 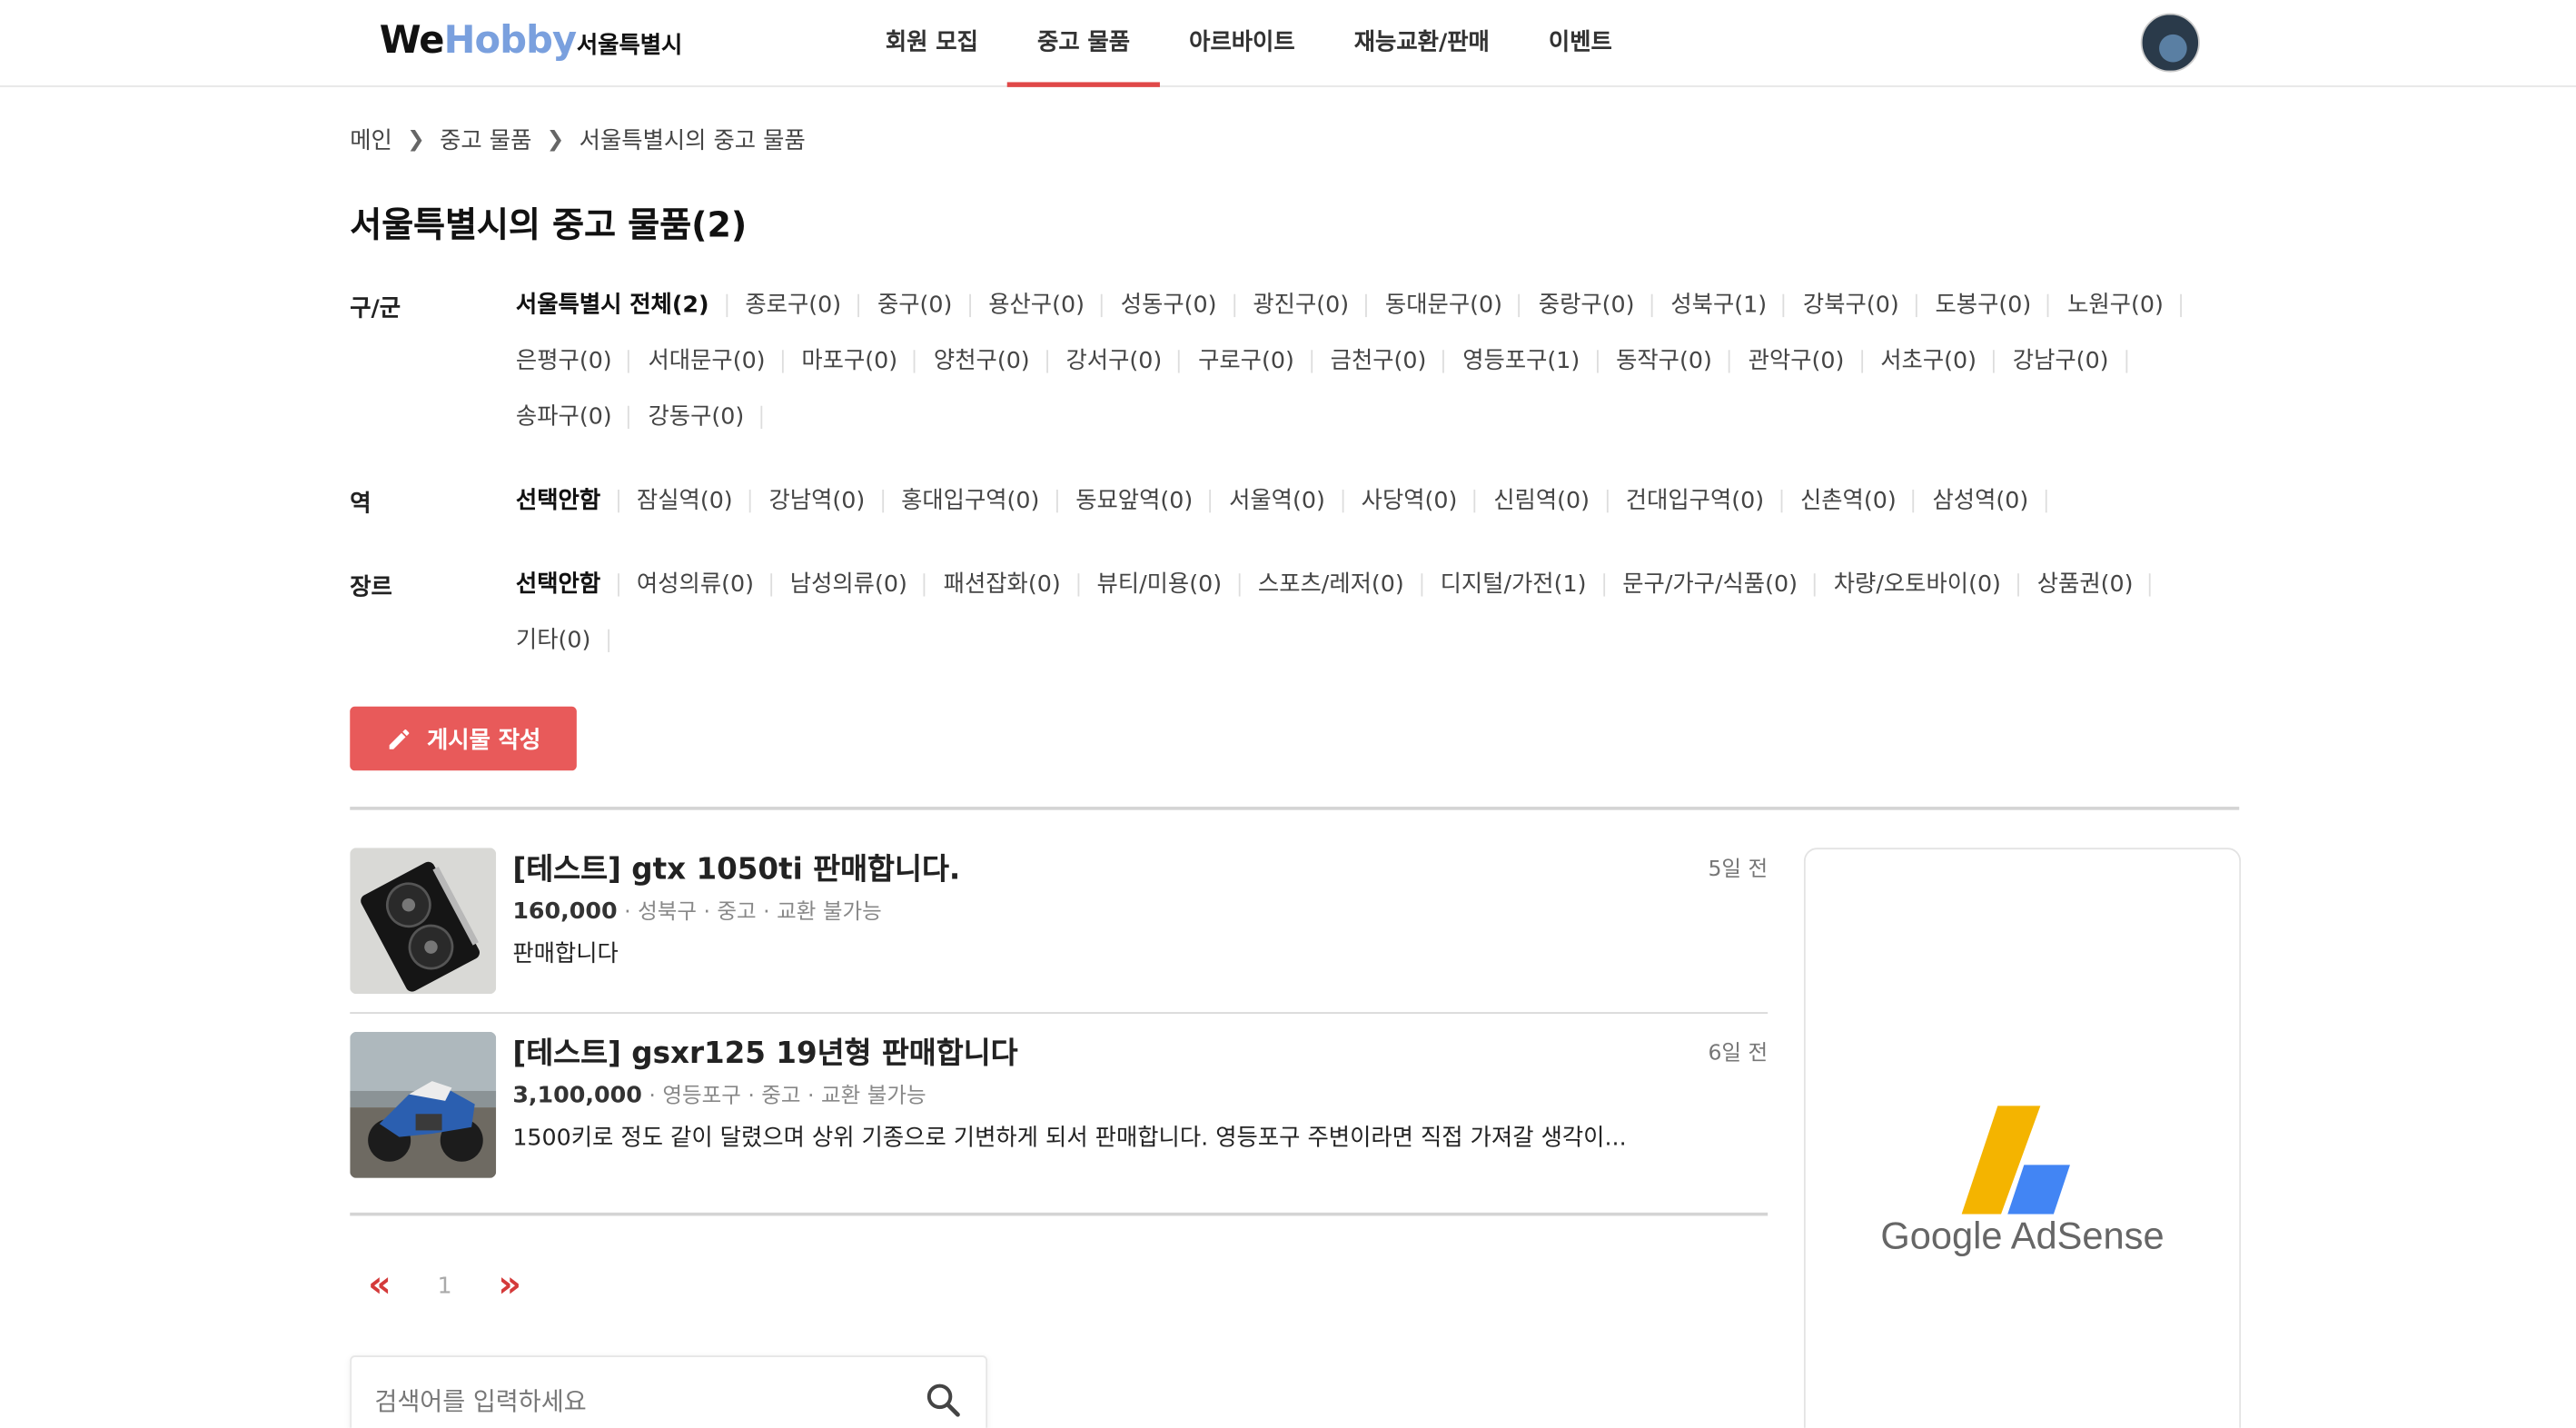 I want to click on listing-meta: 160,000 · 성북구 · 중고 · 교환 불가능, so click(x=696, y=909).